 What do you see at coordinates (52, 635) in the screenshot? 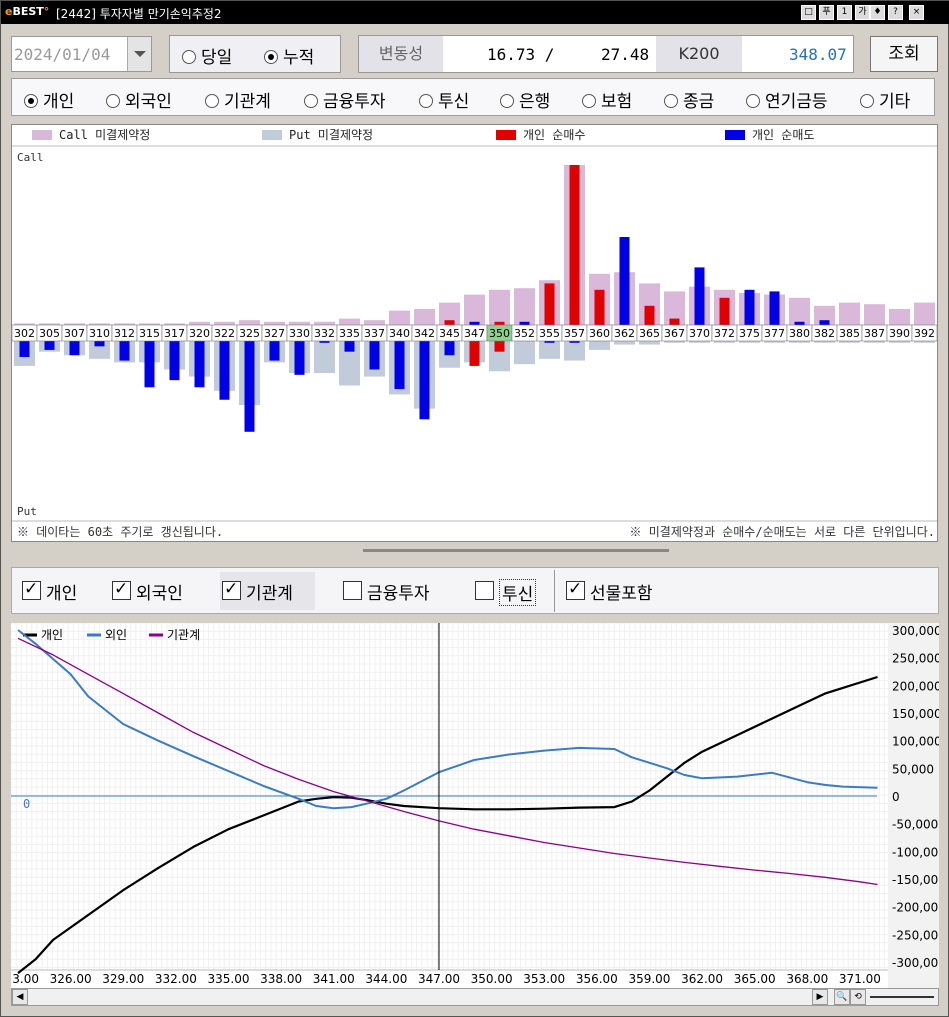
I see `legend-series-label-0: 개인` at bounding box center [52, 635].